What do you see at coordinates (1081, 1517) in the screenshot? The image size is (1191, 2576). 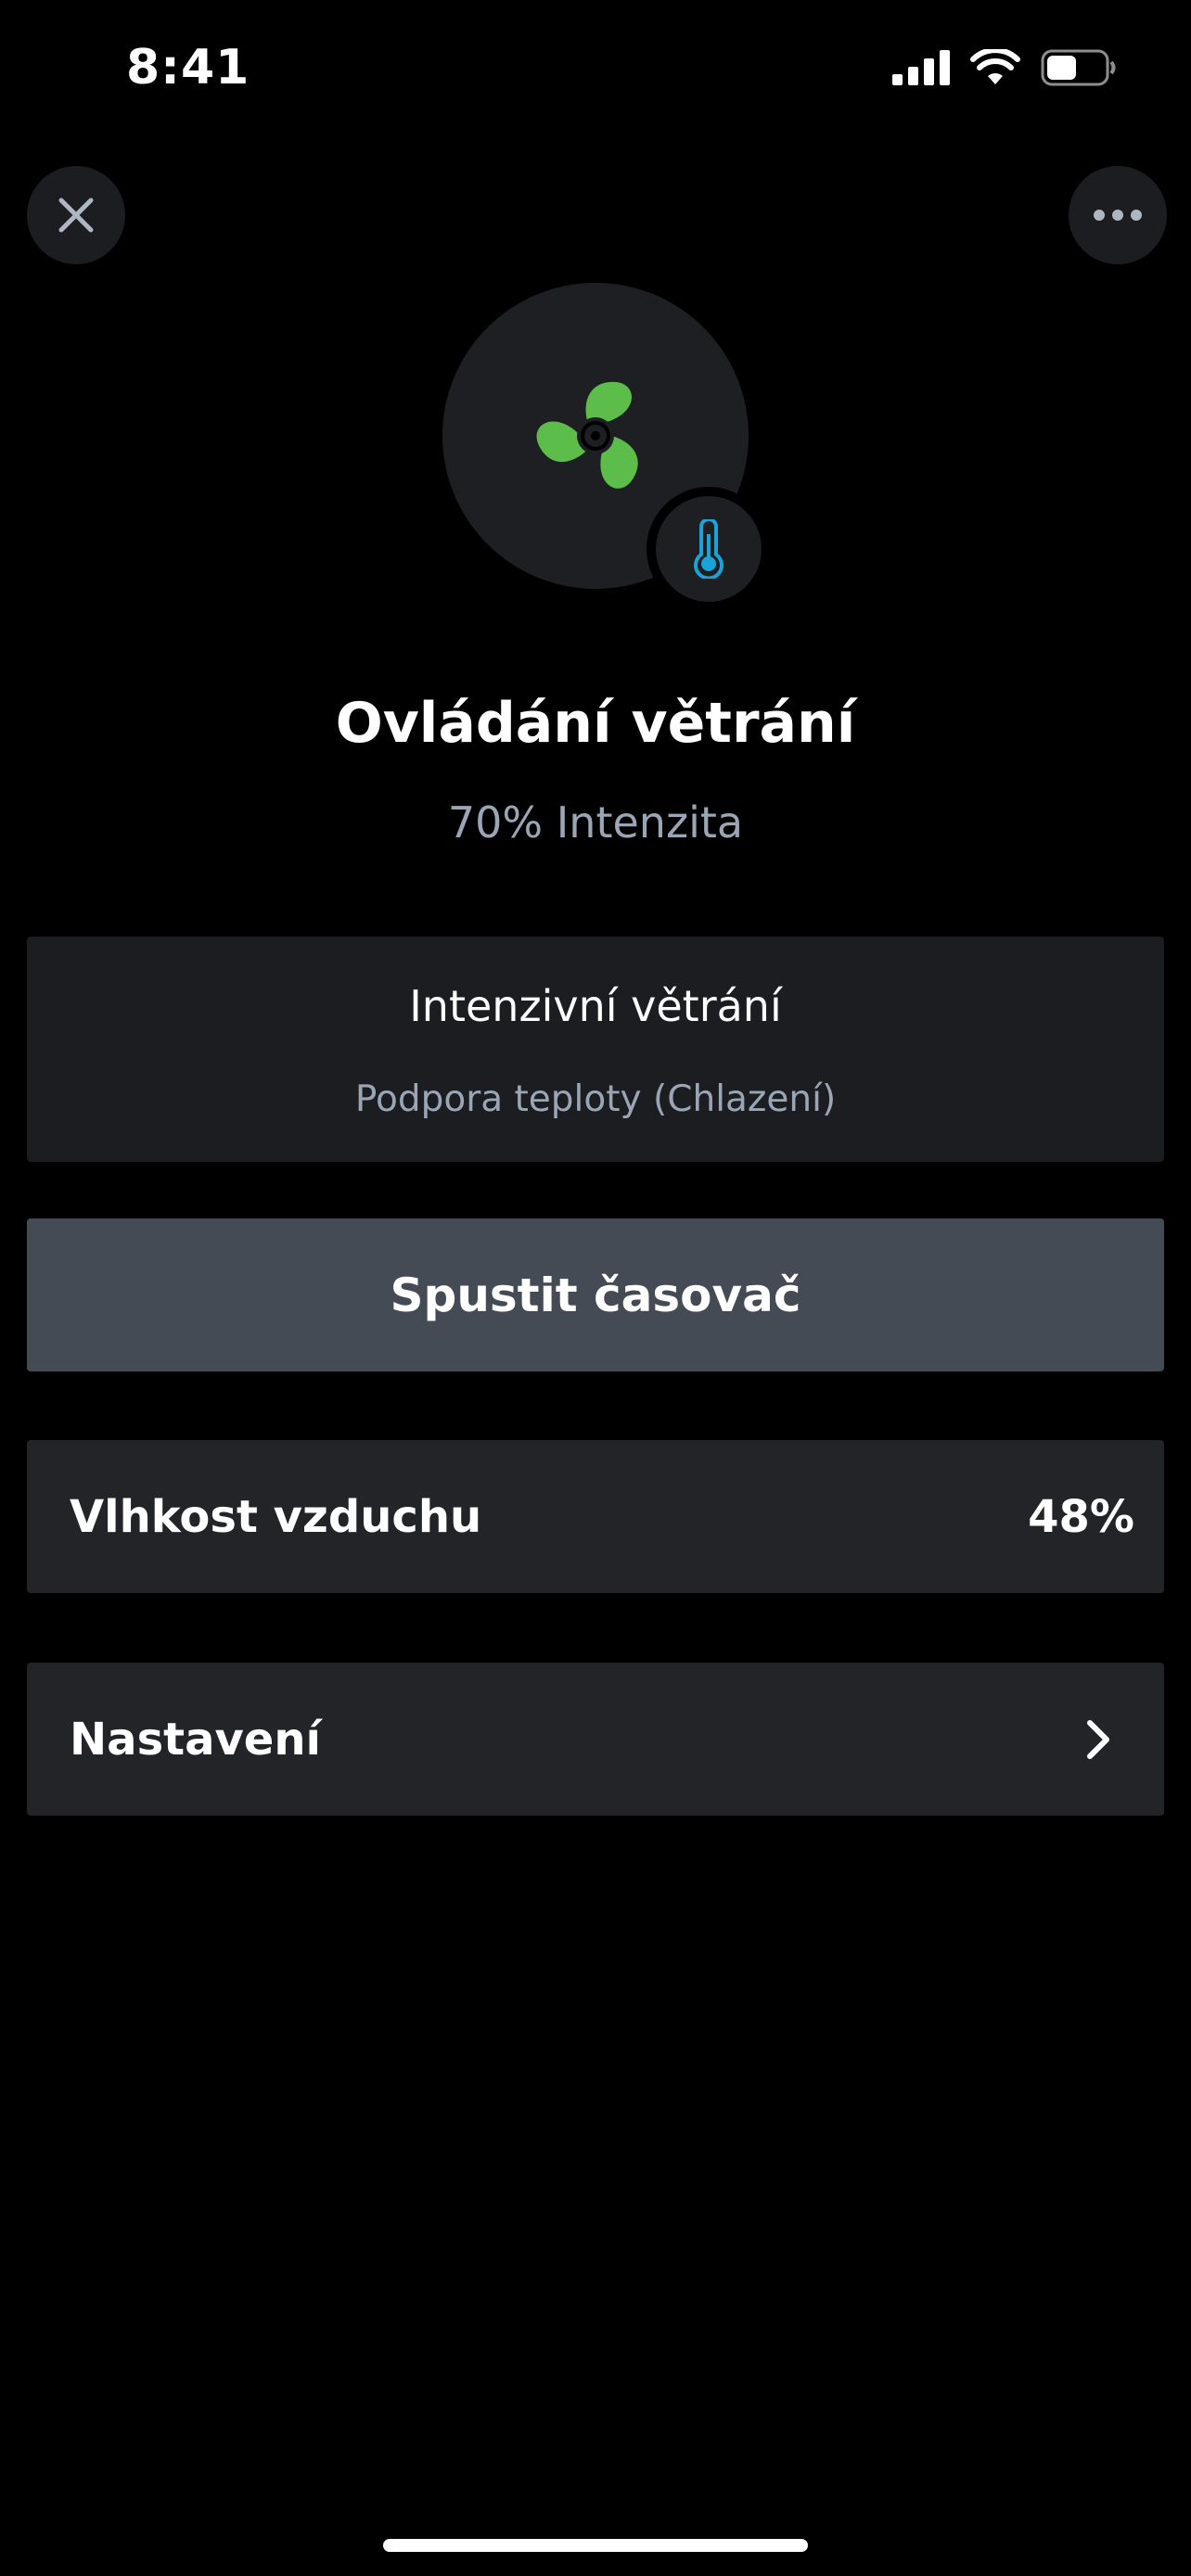 I see `humidity-value: 48%` at bounding box center [1081, 1517].